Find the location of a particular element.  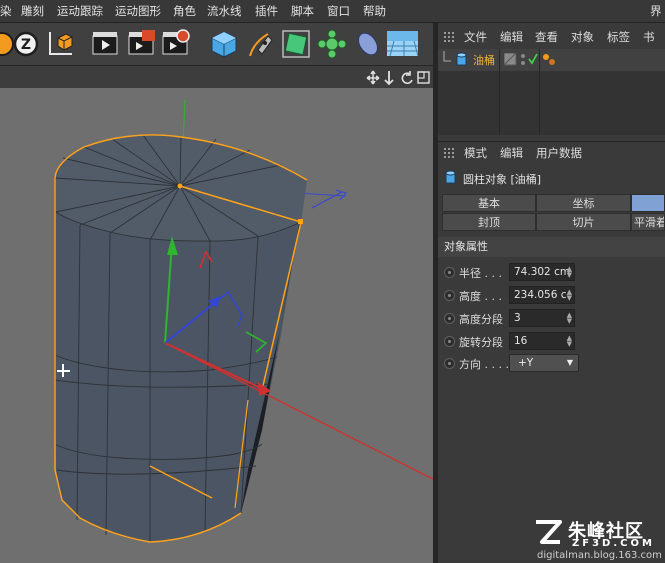

coordinate-system-icon is located at coordinates (60, 44).